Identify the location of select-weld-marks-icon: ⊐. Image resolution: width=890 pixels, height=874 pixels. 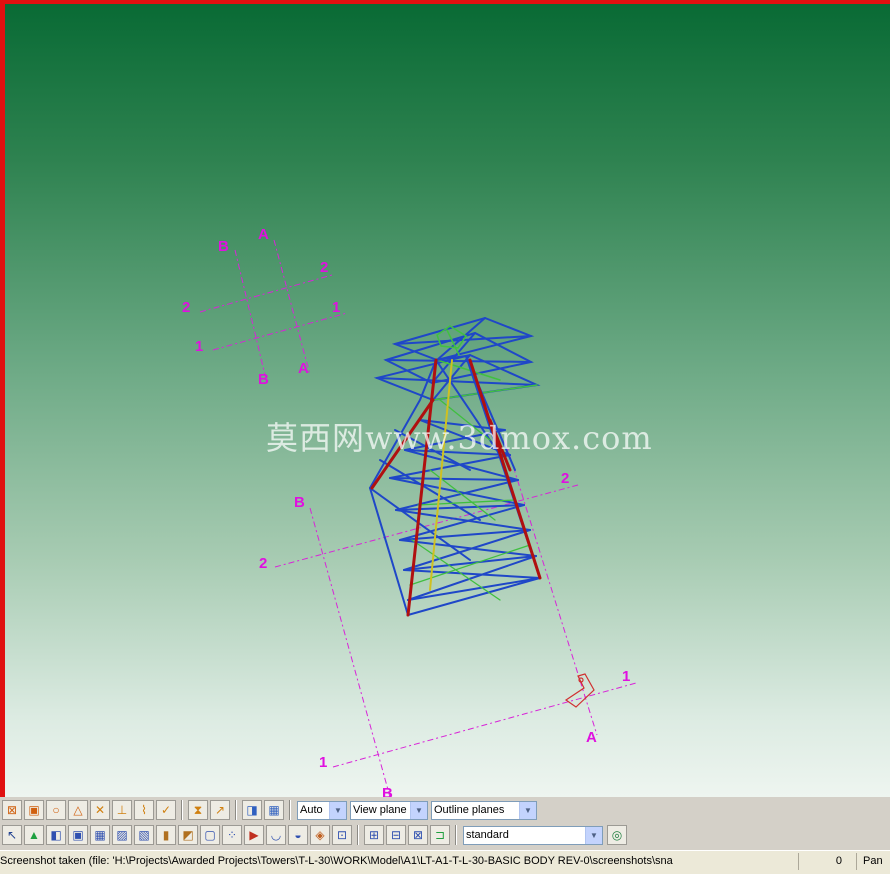
(440, 835).